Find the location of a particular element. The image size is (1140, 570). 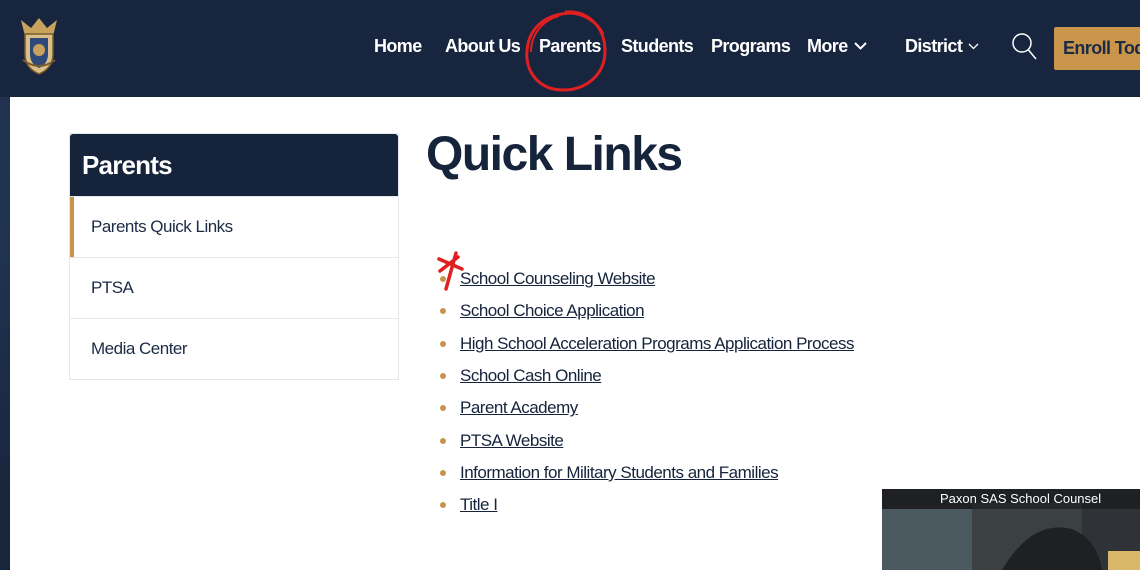

nav-parents: Parents is located at coordinates (570, 46).